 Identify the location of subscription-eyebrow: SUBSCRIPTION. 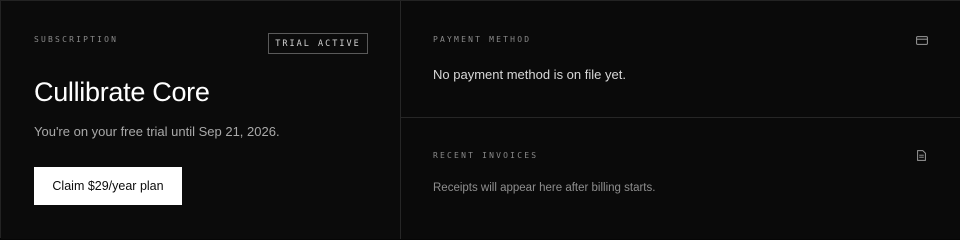
(76, 39).